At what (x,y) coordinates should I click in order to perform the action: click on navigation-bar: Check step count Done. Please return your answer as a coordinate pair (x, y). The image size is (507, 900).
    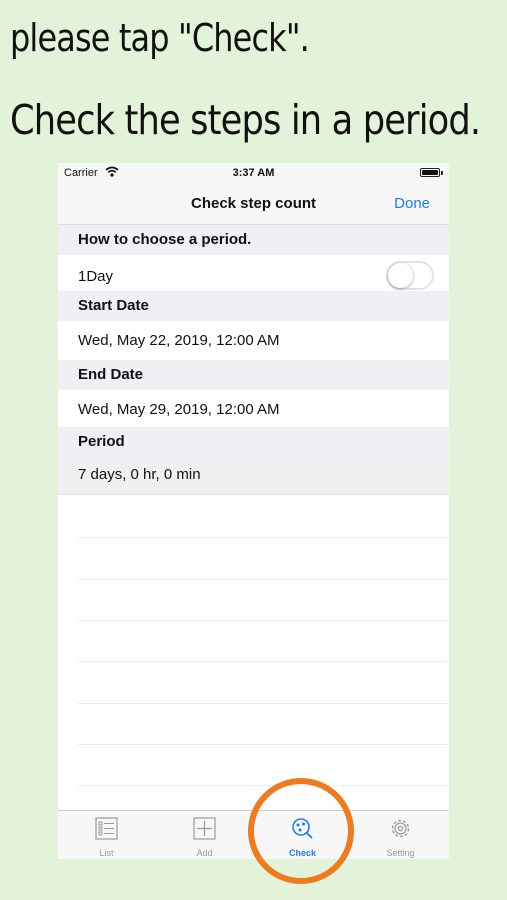
    Looking at the image, I should click on (253, 204).